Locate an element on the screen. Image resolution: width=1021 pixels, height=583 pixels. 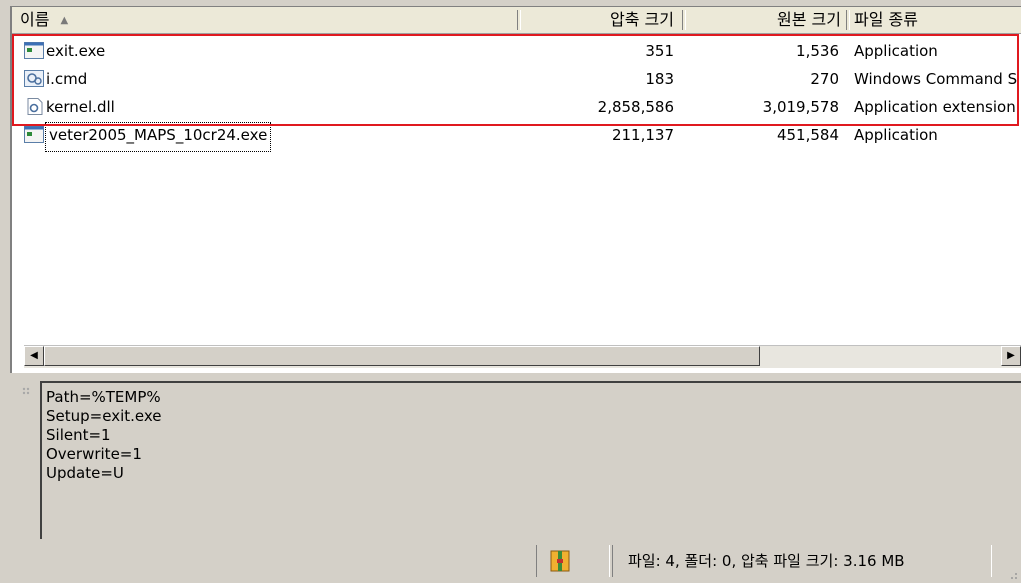
table-row: exit.exe 351 1,536 Application is located at coordinates (516, 51).